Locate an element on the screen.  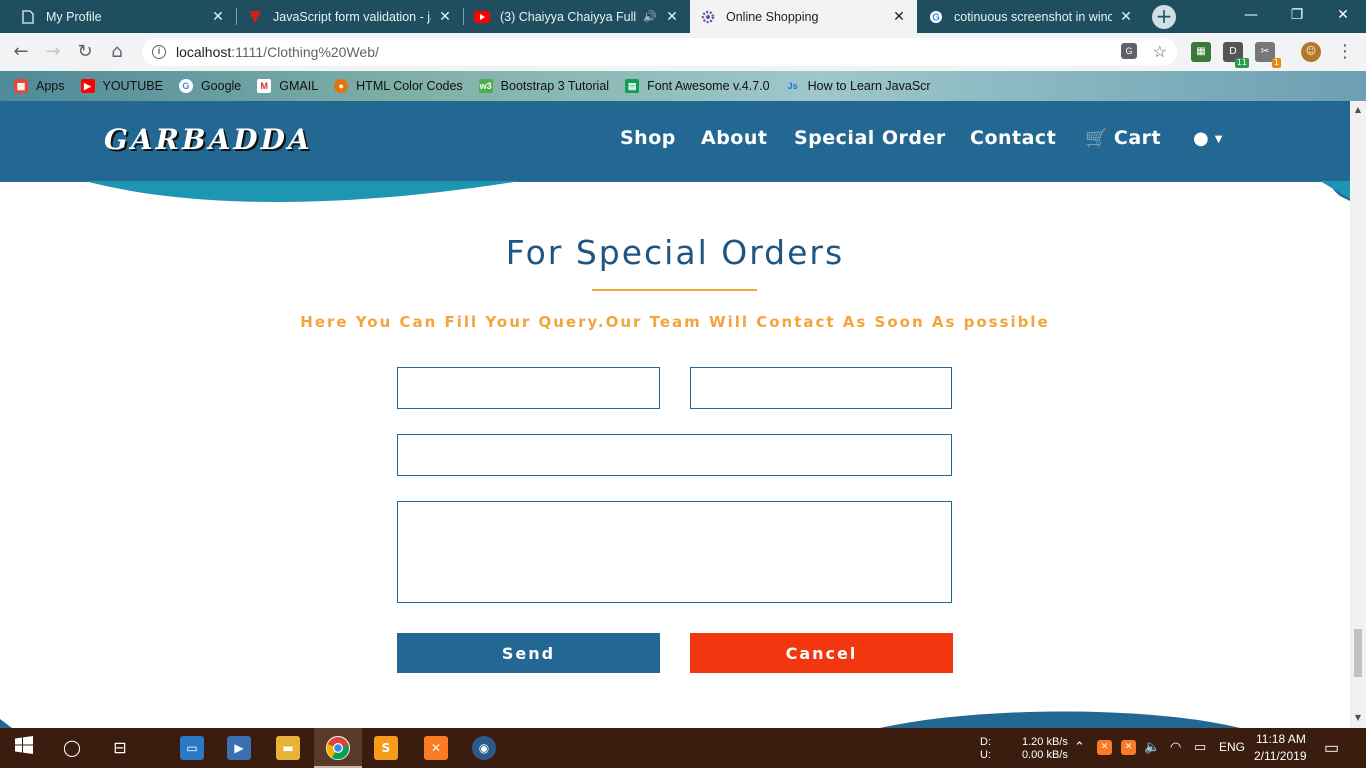
extension-icon: D 11 is located at coordinates (1236, 55).